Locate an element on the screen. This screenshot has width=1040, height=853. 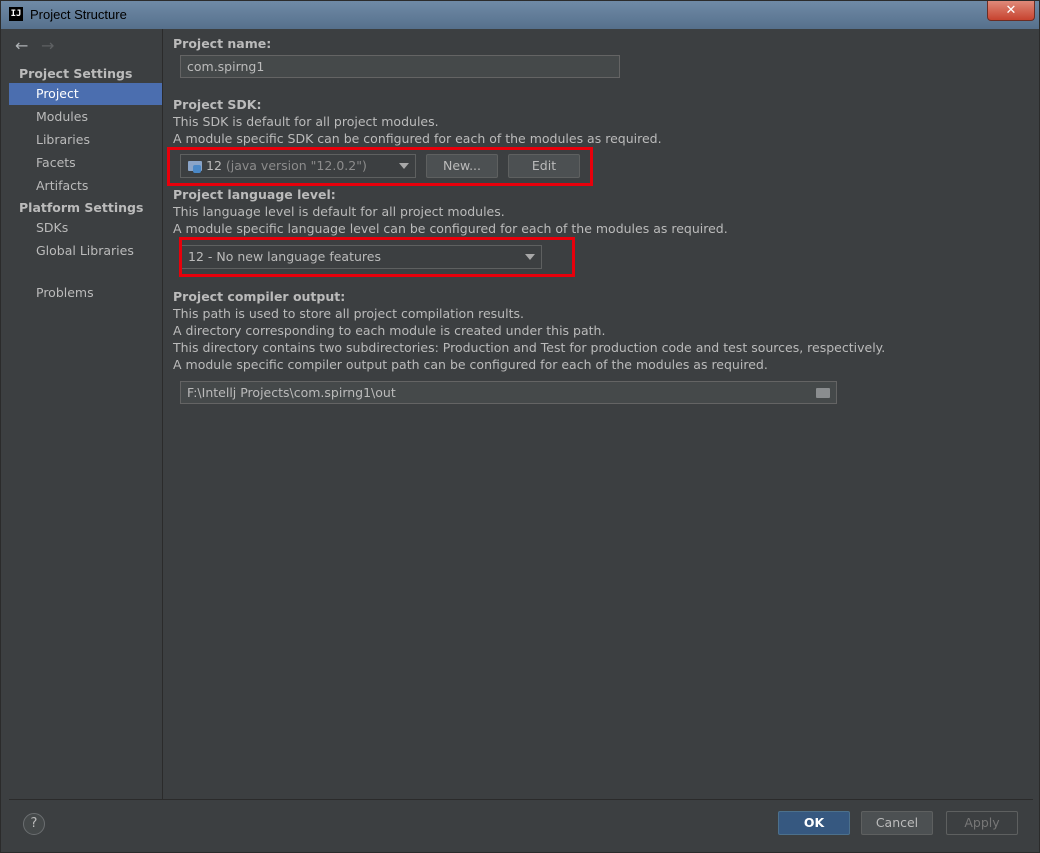
compiler-output-label: Project compiler output: is located at coordinates (259, 296).